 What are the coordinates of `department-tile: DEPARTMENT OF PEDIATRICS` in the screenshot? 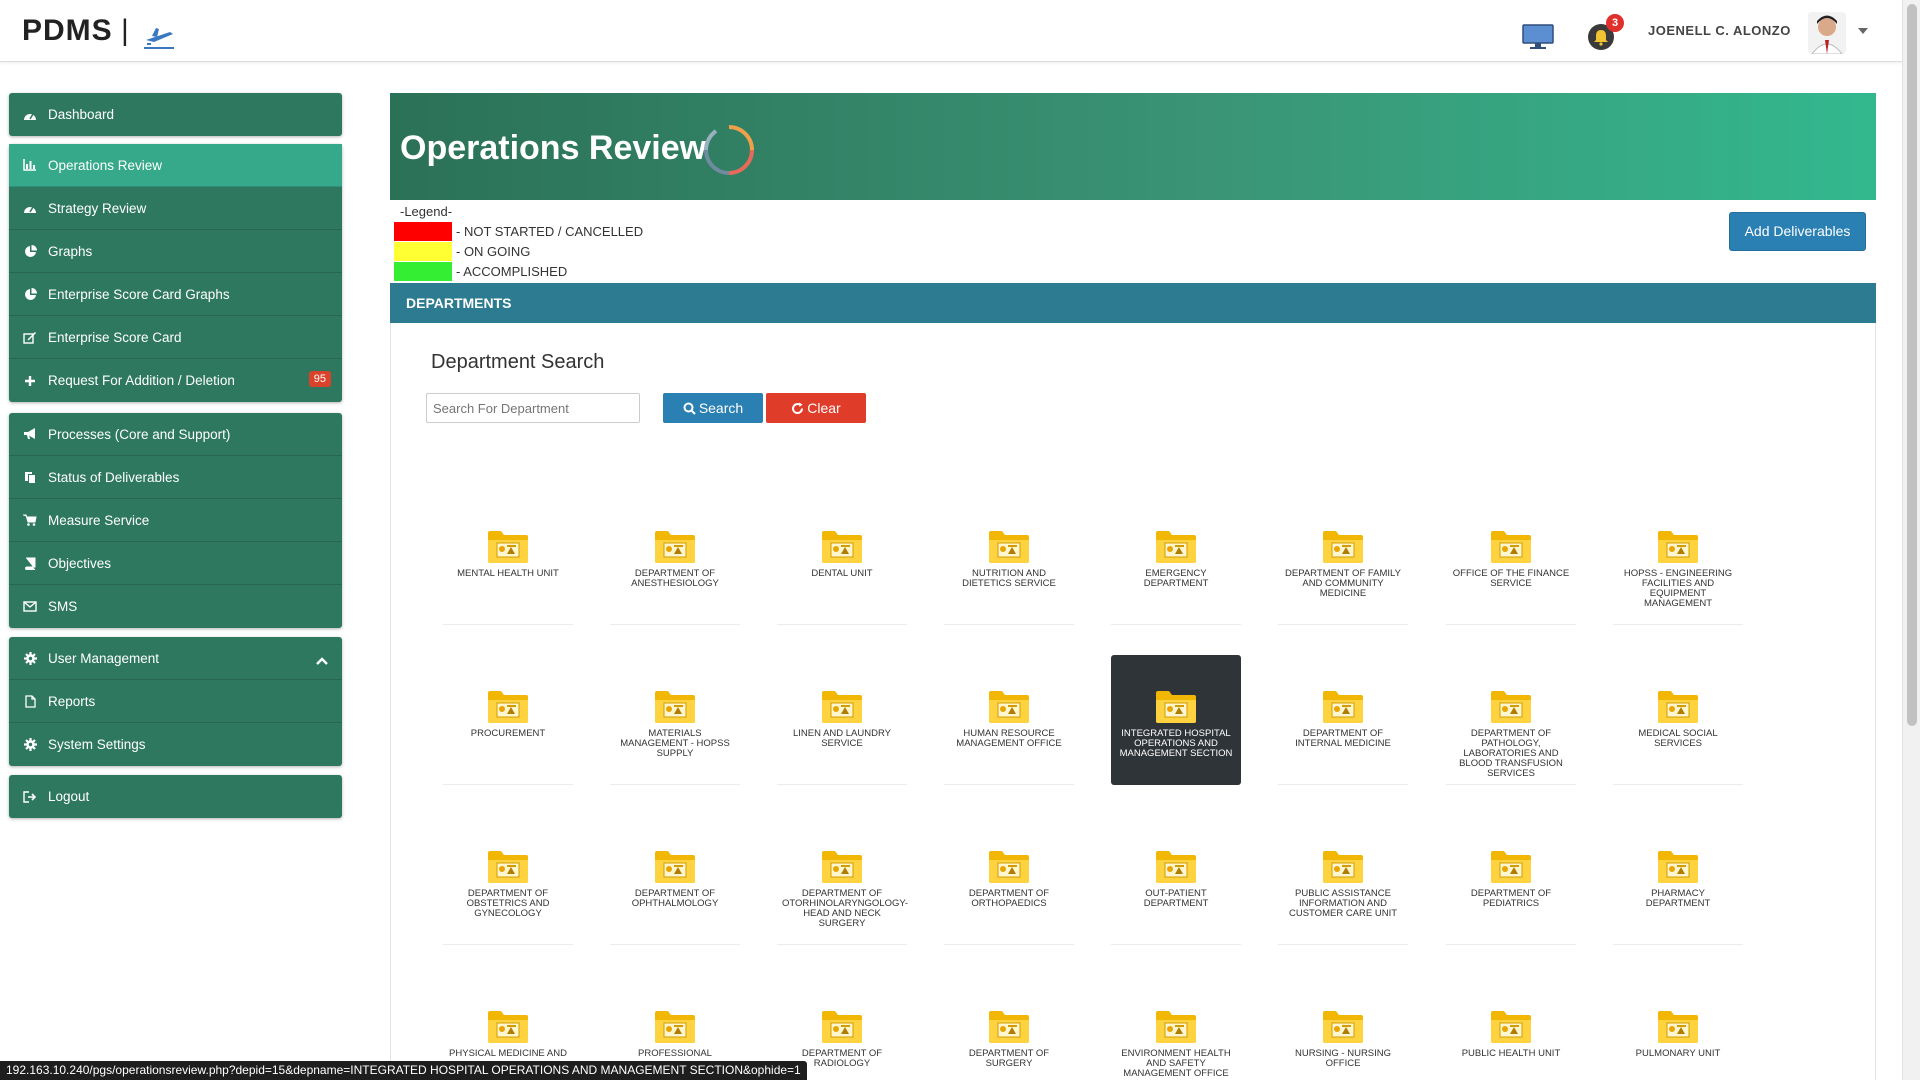 It's located at (1511, 880).